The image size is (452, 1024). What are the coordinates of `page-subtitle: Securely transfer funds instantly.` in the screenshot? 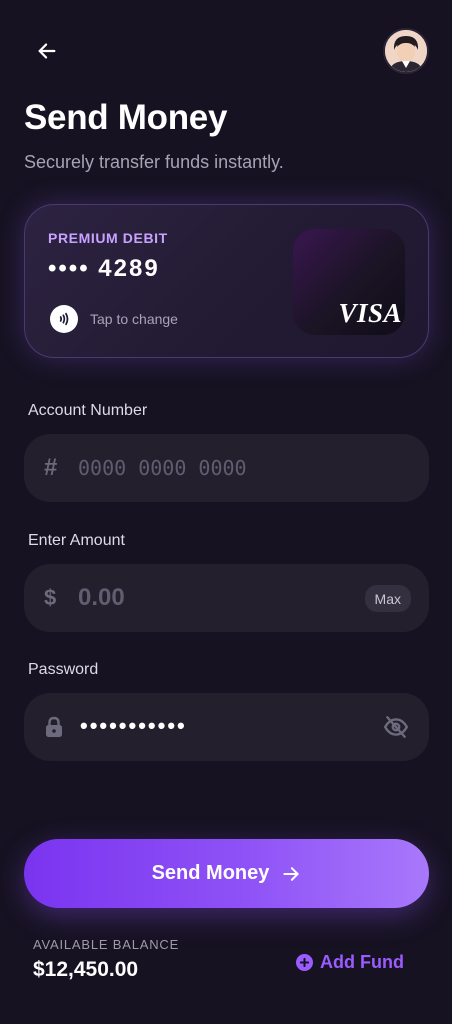 It's located at (154, 162).